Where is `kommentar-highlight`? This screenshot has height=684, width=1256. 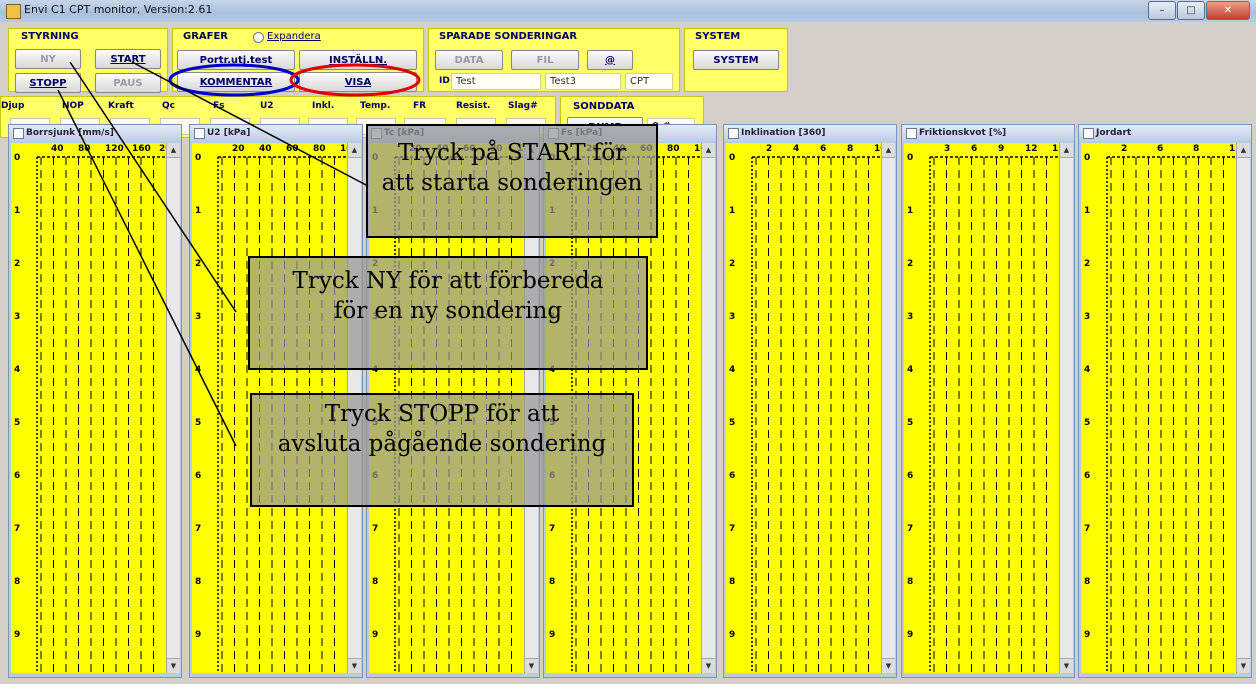 kommentar-highlight is located at coordinates (234, 80).